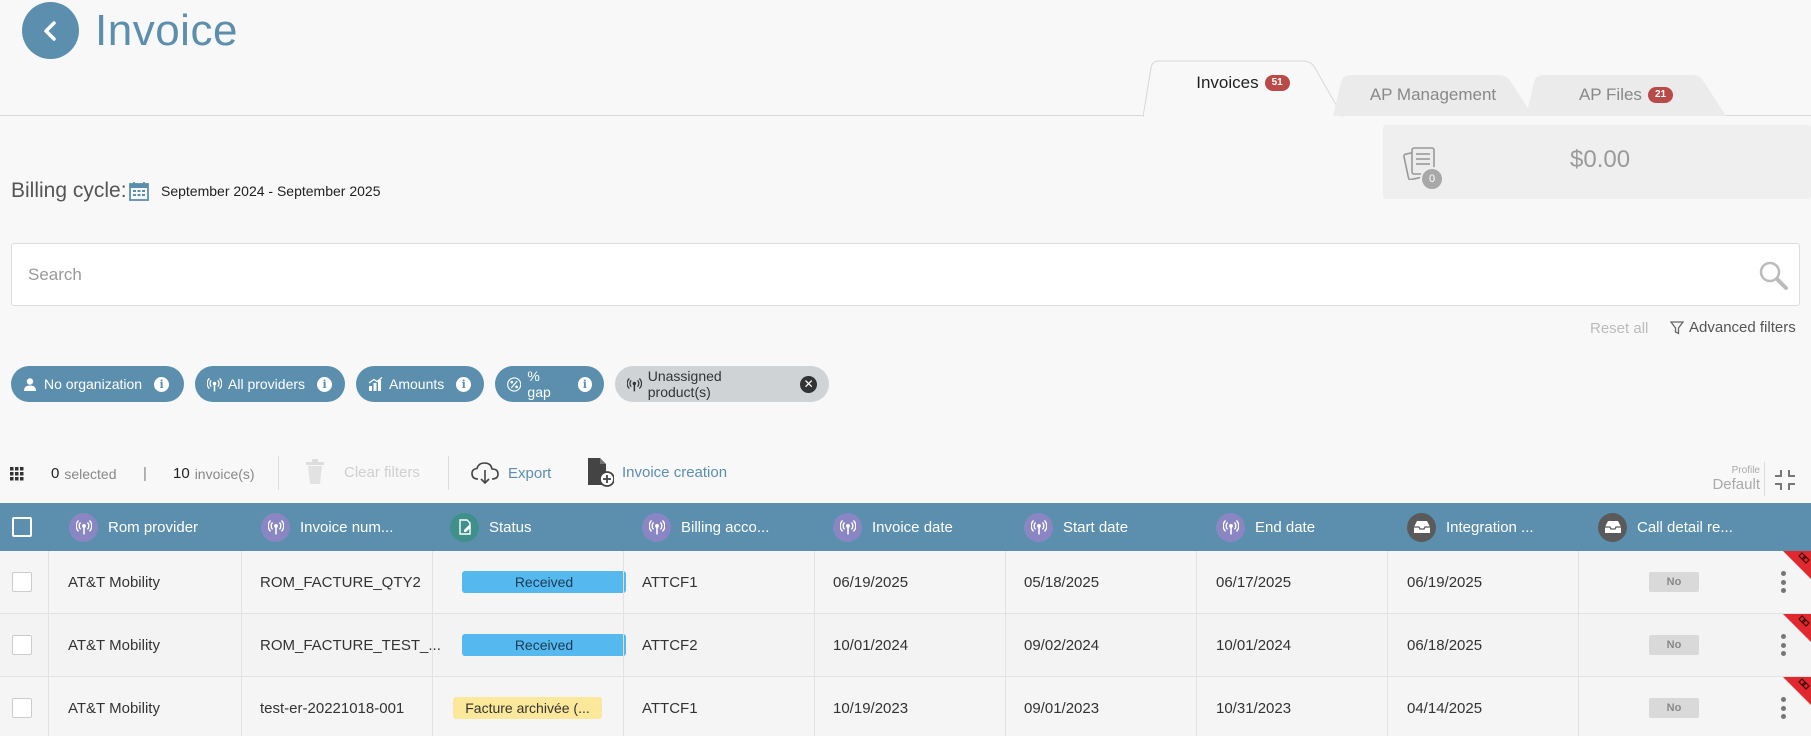 The height and width of the screenshot is (736, 1811). I want to click on column-header: Start date, so click(1076, 527).